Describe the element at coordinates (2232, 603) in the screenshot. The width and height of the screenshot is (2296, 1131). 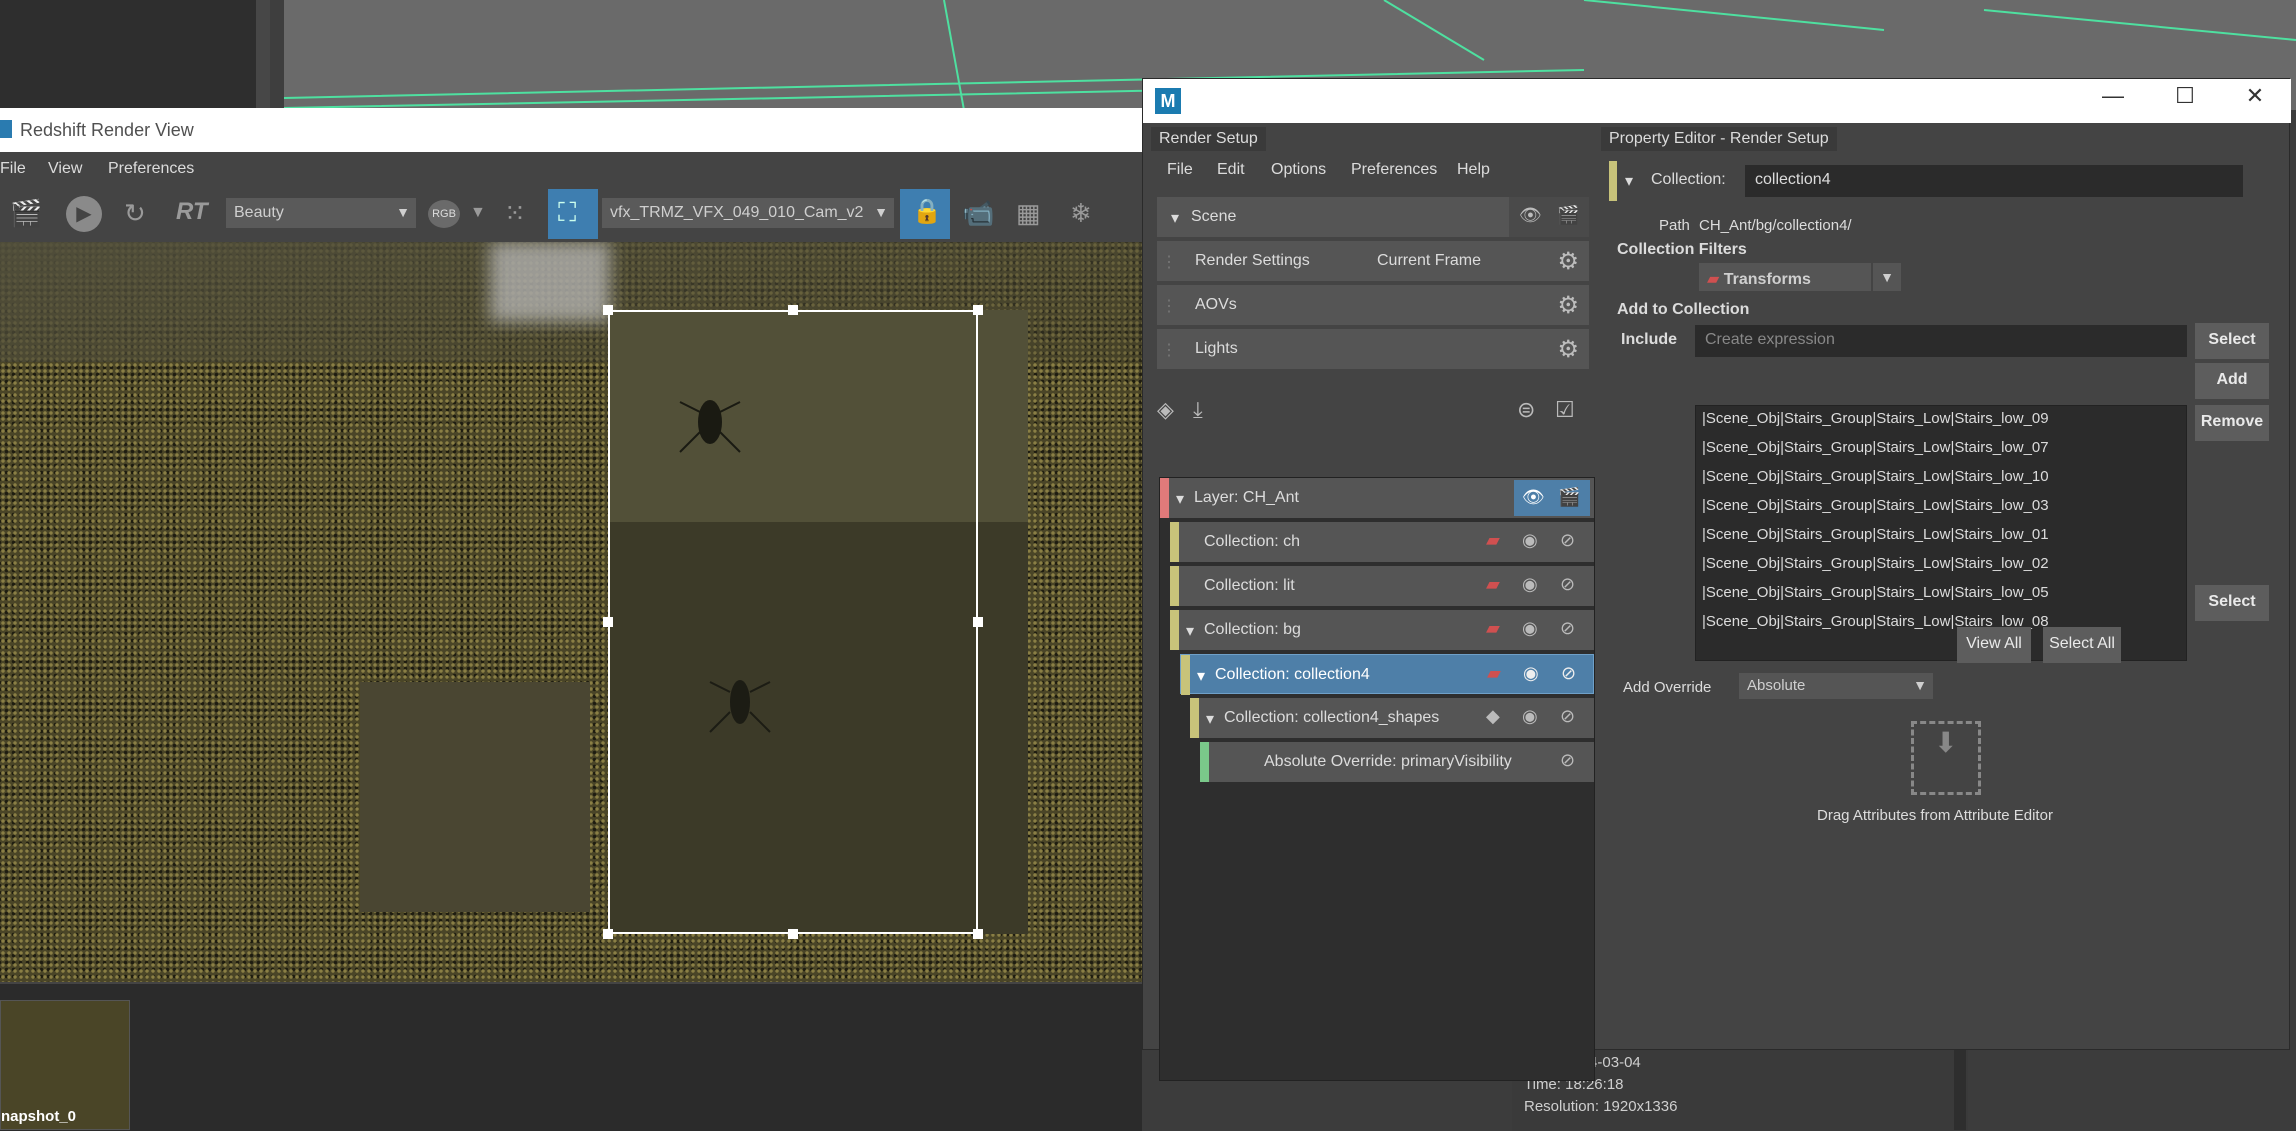
I see `select-objects-button: Select` at that location.